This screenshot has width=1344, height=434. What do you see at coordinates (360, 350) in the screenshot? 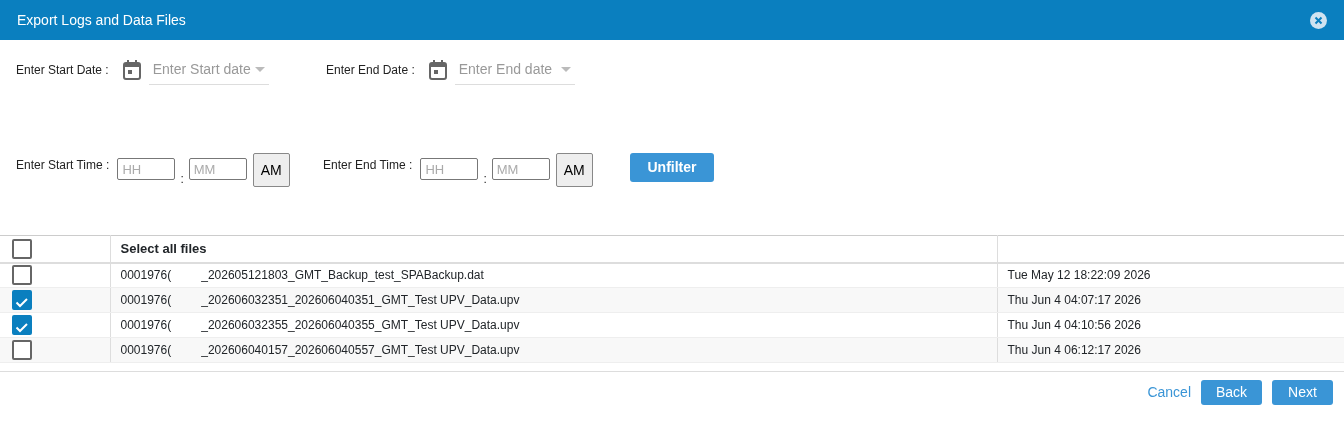
I see `file-name: _202606040157_202606040557_GMT_Test UPV_Data.upv` at bounding box center [360, 350].